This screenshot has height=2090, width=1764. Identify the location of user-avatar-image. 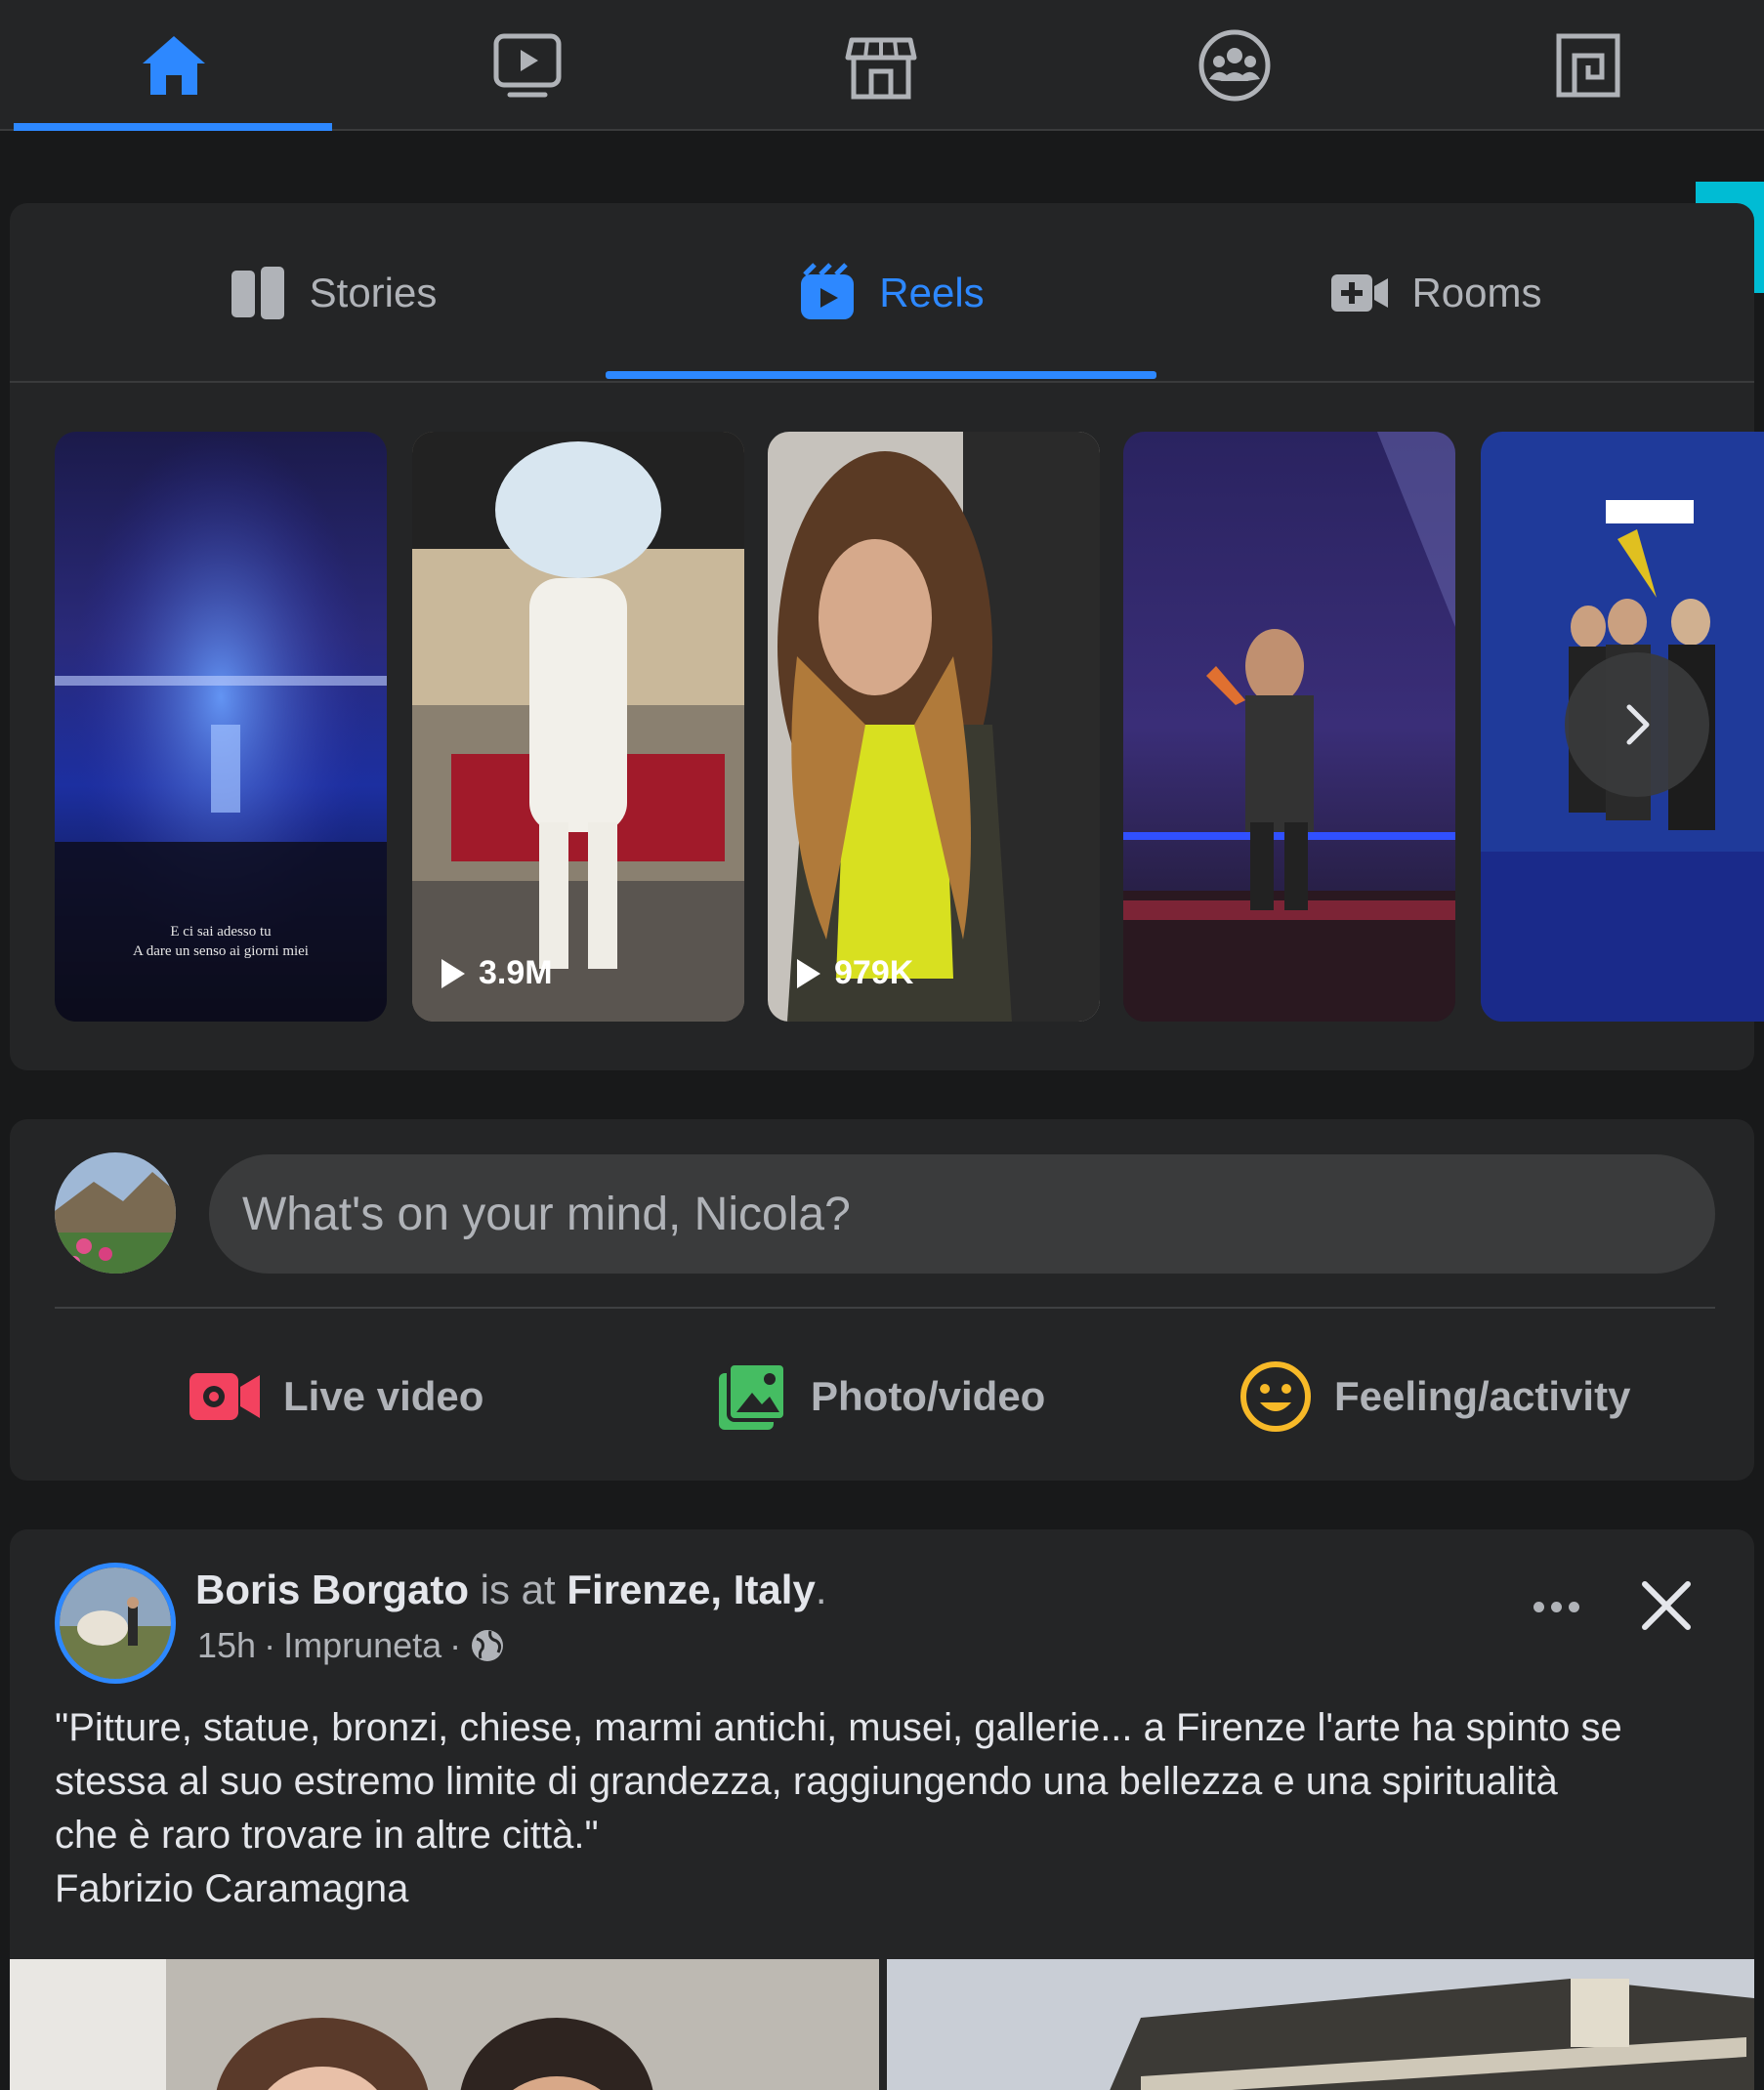
(115, 1213).